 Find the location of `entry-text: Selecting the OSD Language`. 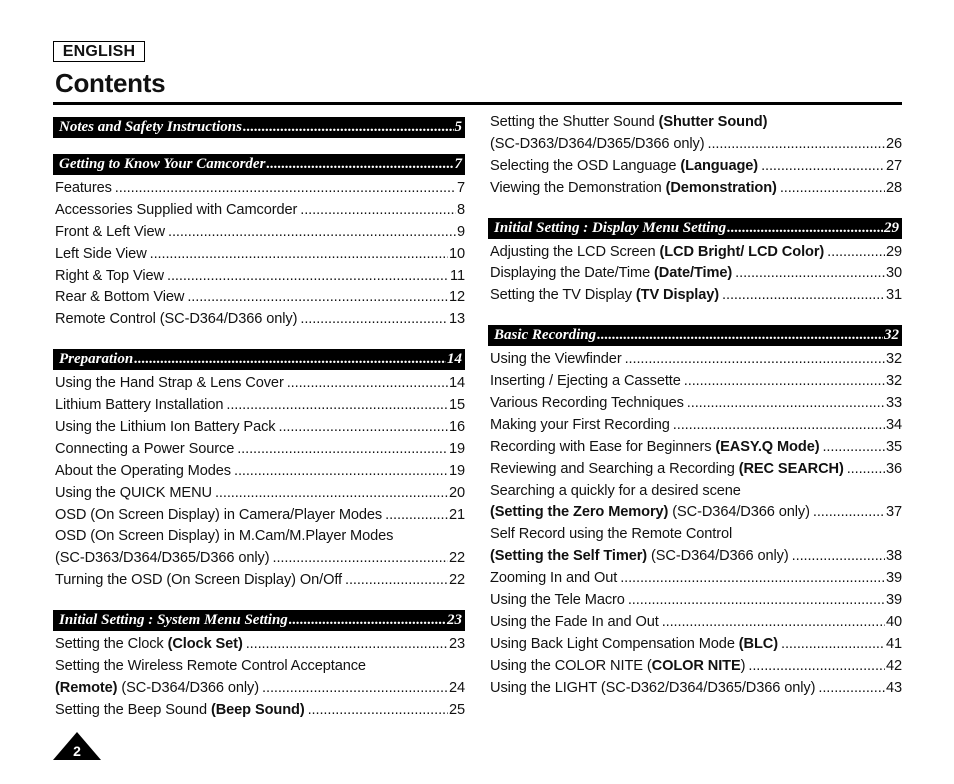

entry-text: Selecting the OSD Language is located at coordinates (585, 165).